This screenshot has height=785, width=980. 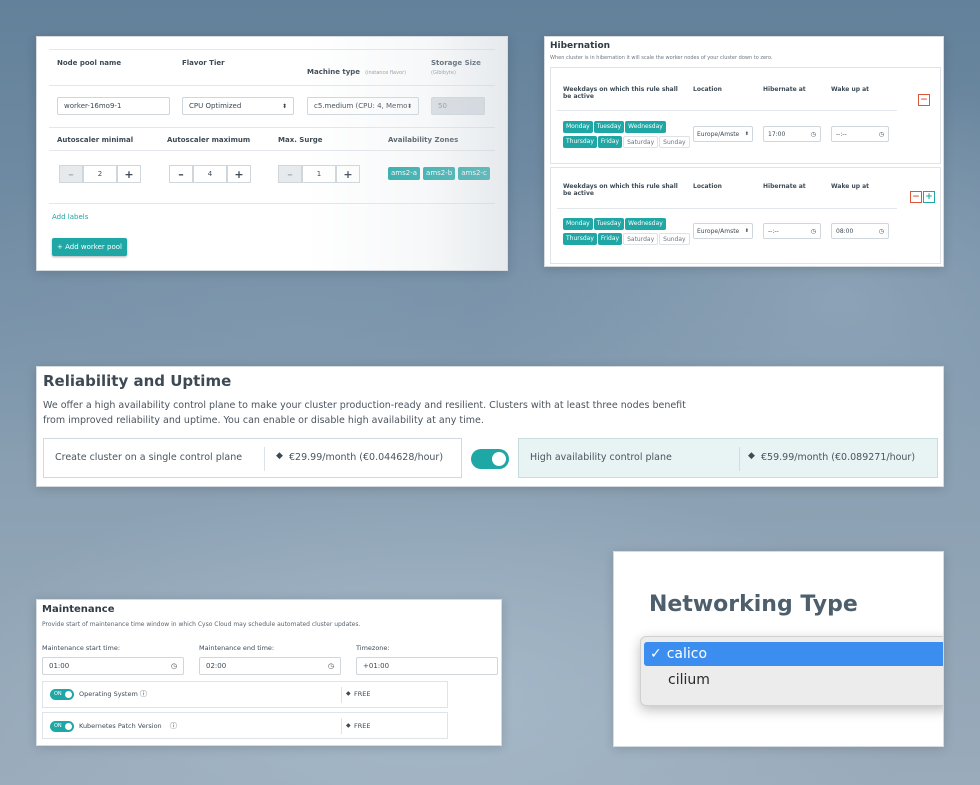 What do you see at coordinates (601, 457) in the screenshot?
I see `high-availability-label: High availability control plane` at bounding box center [601, 457].